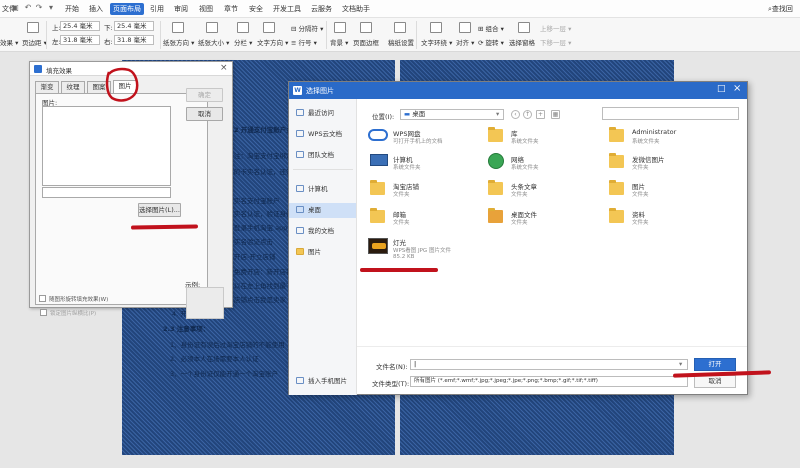 This screenshot has height=468, width=800. Describe the element at coordinates (399, 270) in the screenshot. I see `annotation-underline` at that location.